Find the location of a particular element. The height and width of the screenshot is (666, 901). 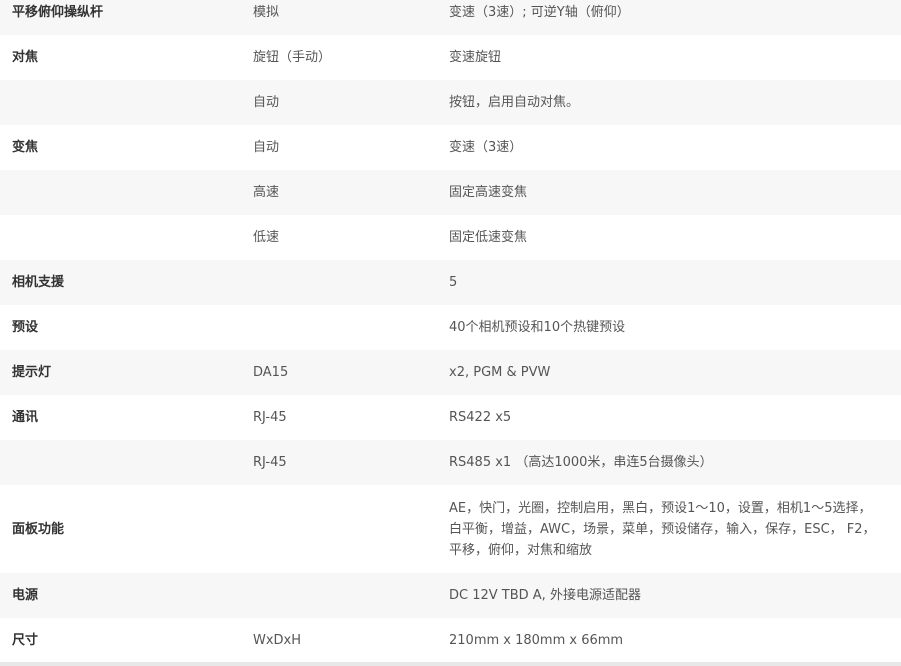

table-row: 相机支援 5 is located at coordinates (450, 282).